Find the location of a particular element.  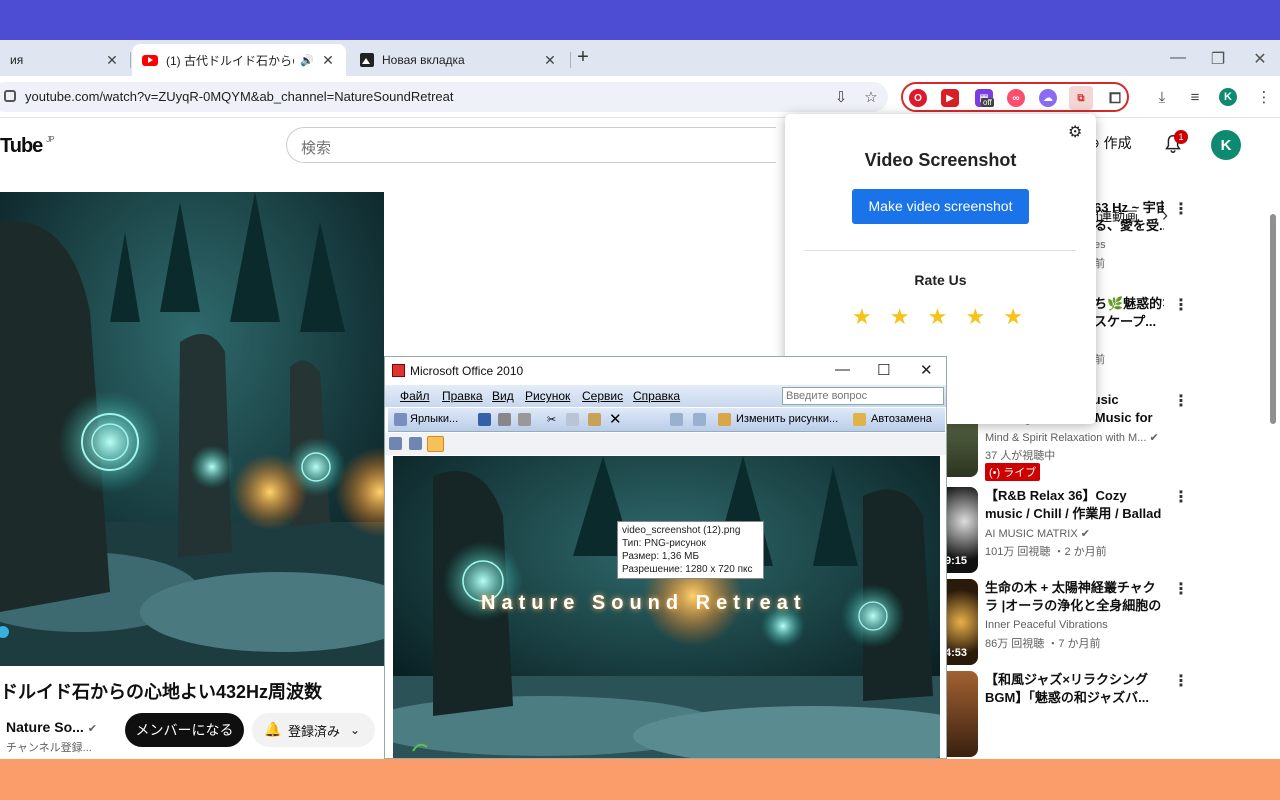

single-view-icon is located at coordinates (435, 444).